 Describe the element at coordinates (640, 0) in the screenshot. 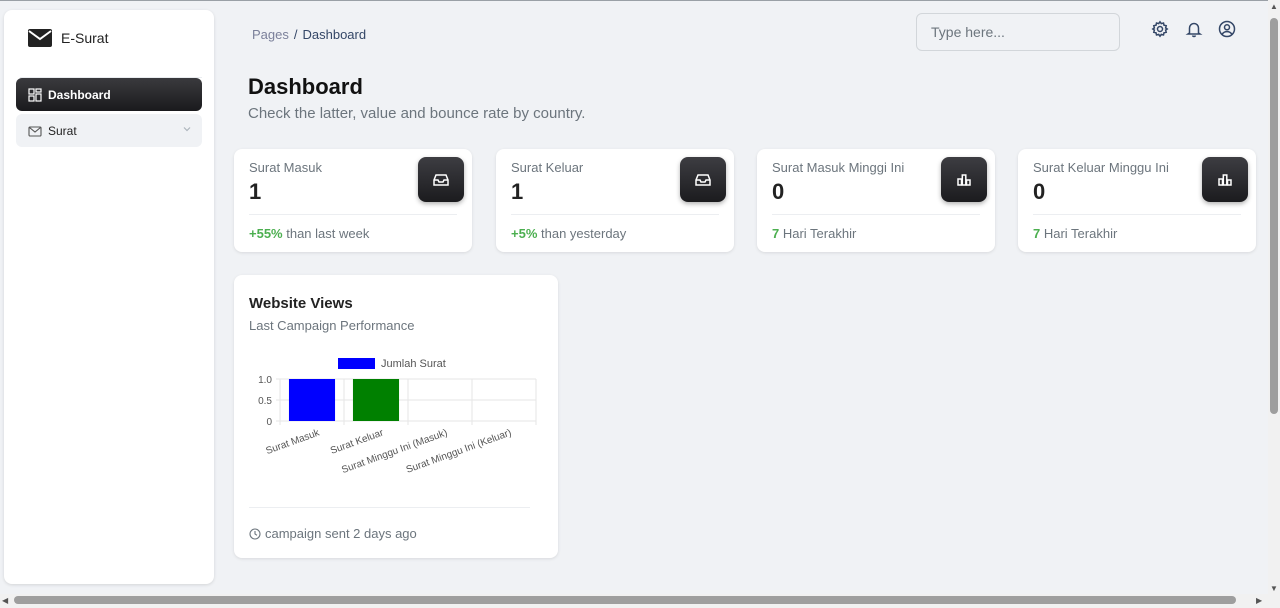

I see `window-top-border` at that location.